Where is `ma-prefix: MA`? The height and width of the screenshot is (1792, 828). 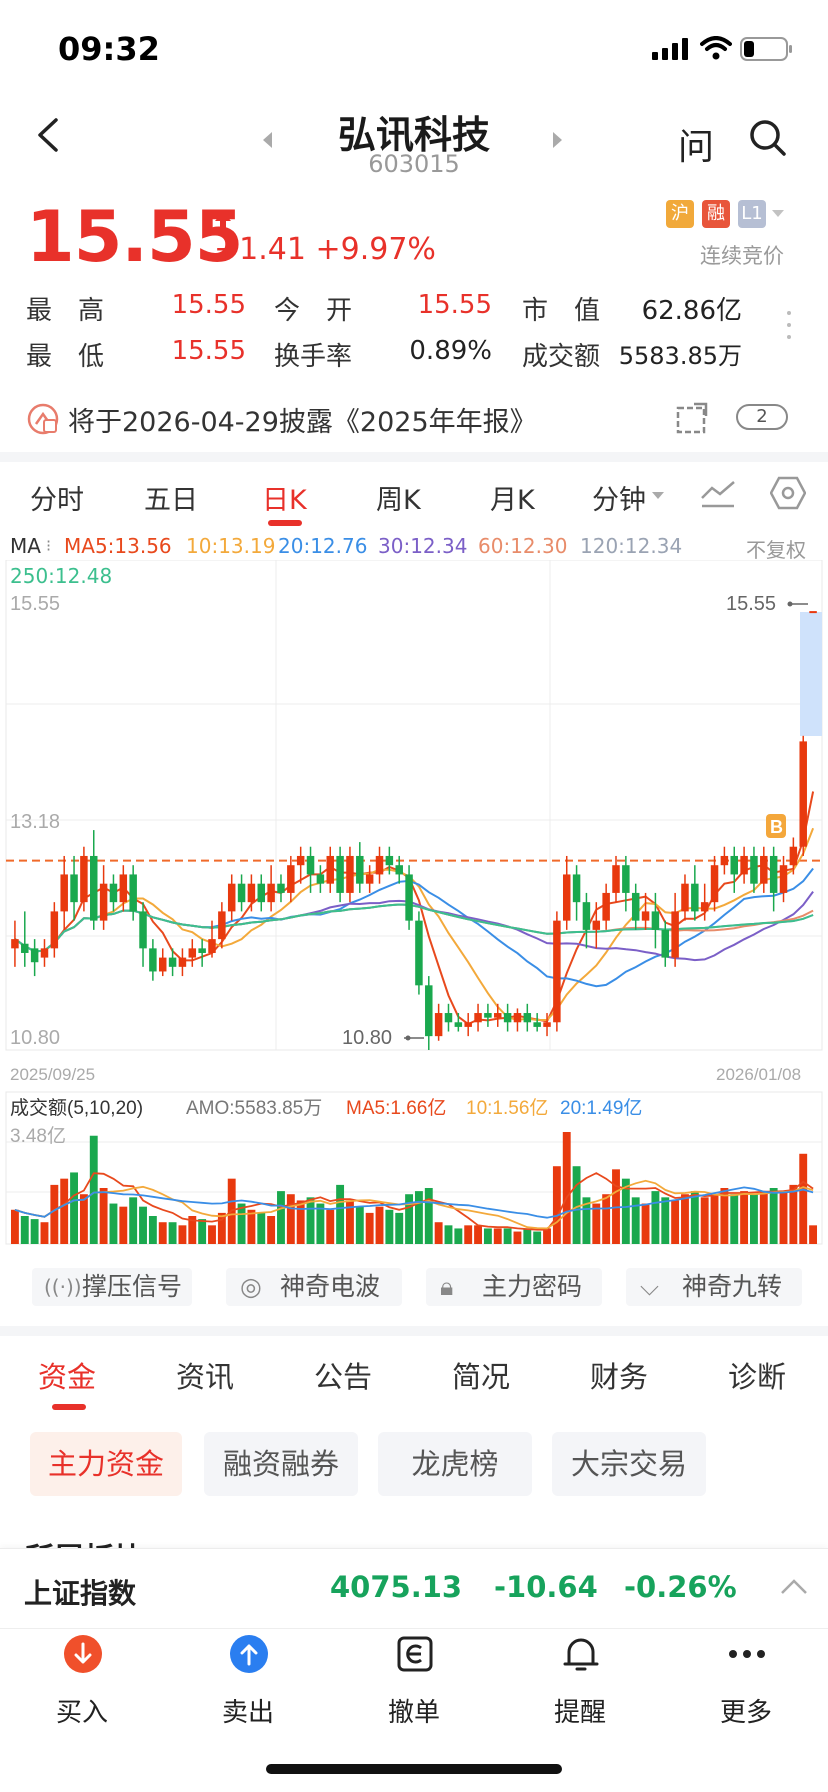
ma-prefix: MA is located at coordinates (25, 546).